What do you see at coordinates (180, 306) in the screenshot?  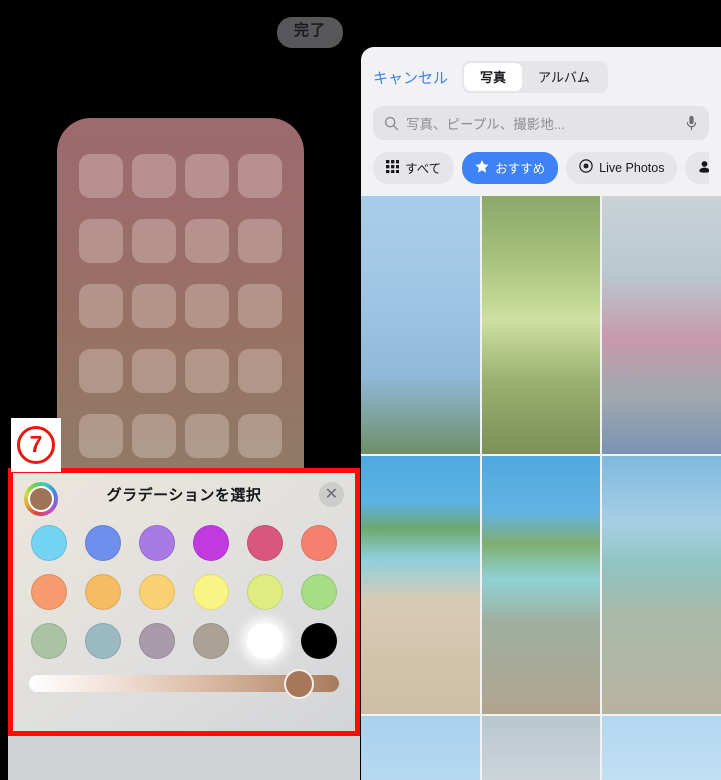 I see `app-icon-grid` at bounding box center [180, 306].